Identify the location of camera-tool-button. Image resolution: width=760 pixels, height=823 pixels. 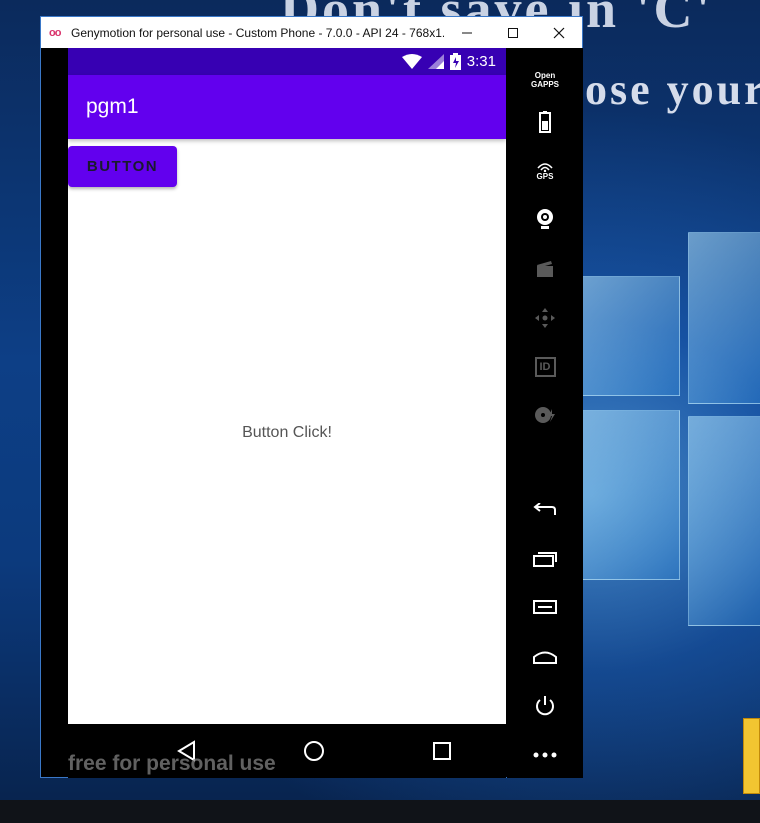
(545, 219).